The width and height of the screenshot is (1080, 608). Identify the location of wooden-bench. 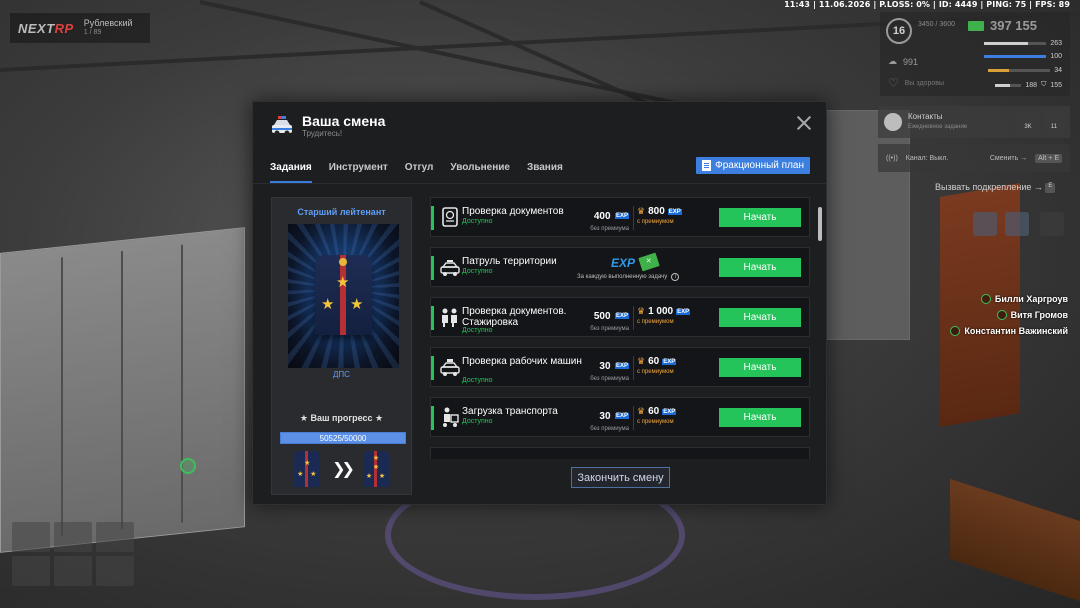
(1015, 540).